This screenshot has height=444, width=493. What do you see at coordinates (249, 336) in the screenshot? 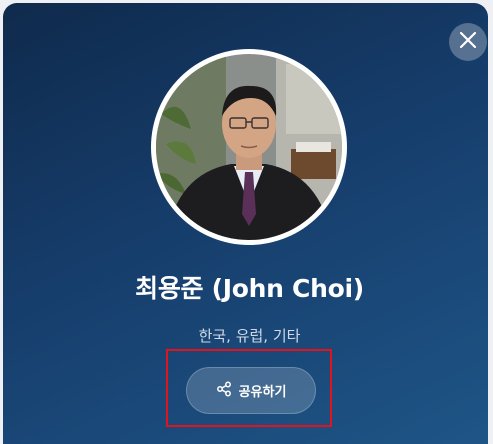
I see `profile-tags: 한국, 유럽, 기타` at bounding box center [249, 336].